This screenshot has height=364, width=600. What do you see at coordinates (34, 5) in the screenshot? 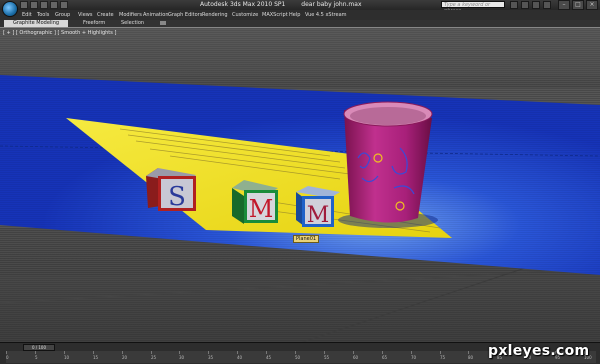
I see `open-file-icon` at bounding box center [34, 5].